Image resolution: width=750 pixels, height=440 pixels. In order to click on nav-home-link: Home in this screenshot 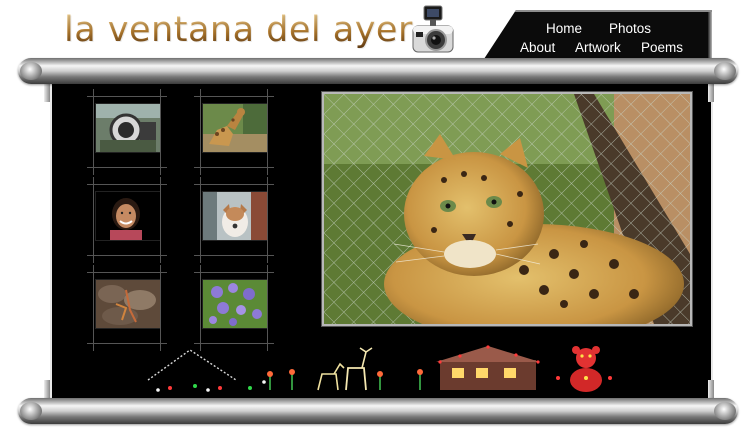, I will do `click(564, 28)`.